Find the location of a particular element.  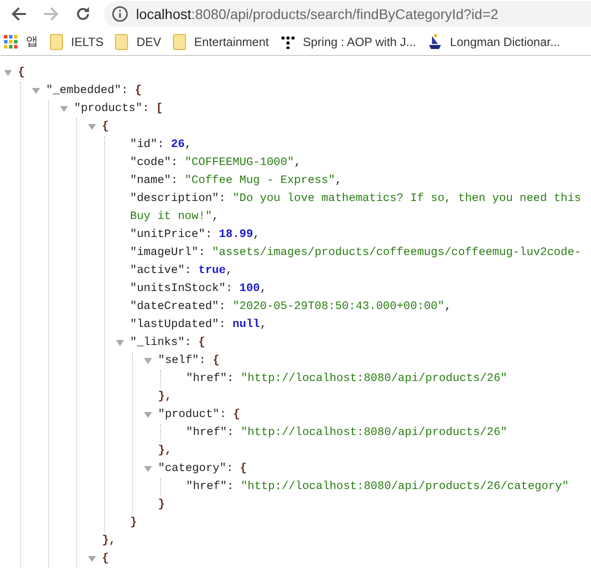

json-key: "description": is located at coordinates (178, 199).